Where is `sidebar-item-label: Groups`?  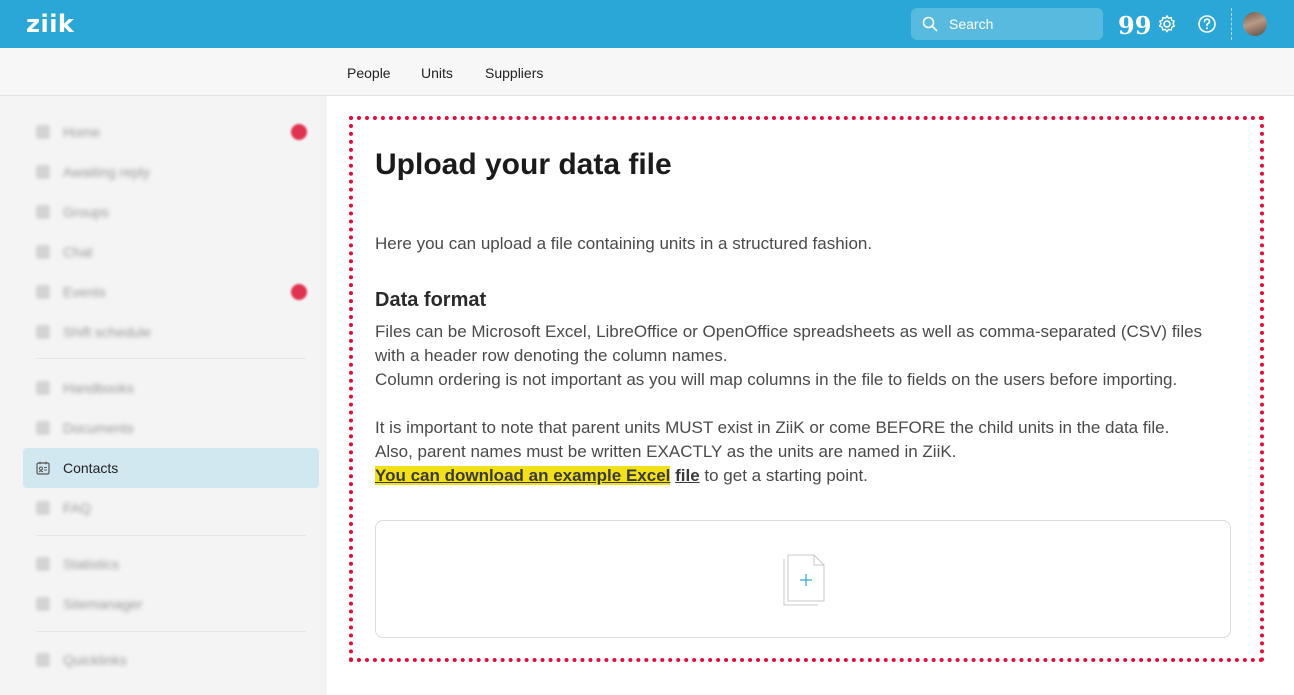 sidebar-item-label: Groups is located at coordinates (86, 212).